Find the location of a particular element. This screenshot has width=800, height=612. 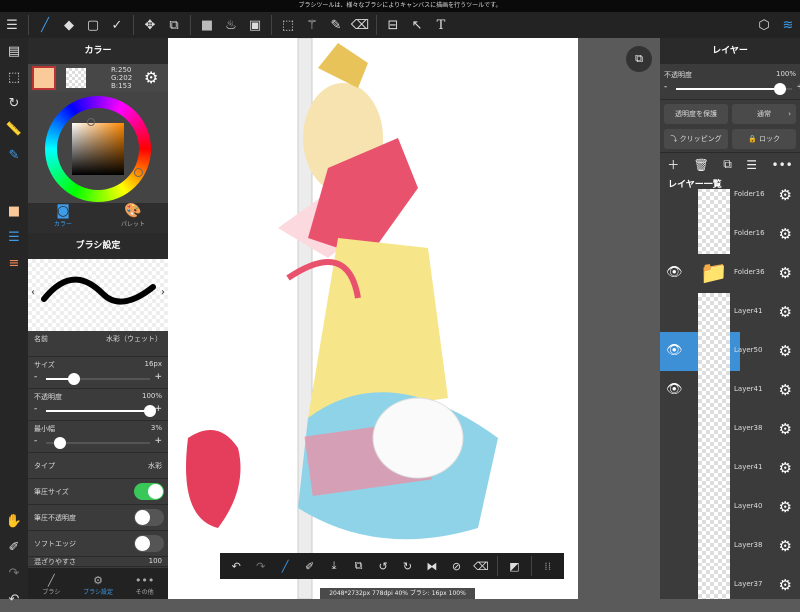

transform-tool-icon: ⧉ is located at coordinates (174, 25).